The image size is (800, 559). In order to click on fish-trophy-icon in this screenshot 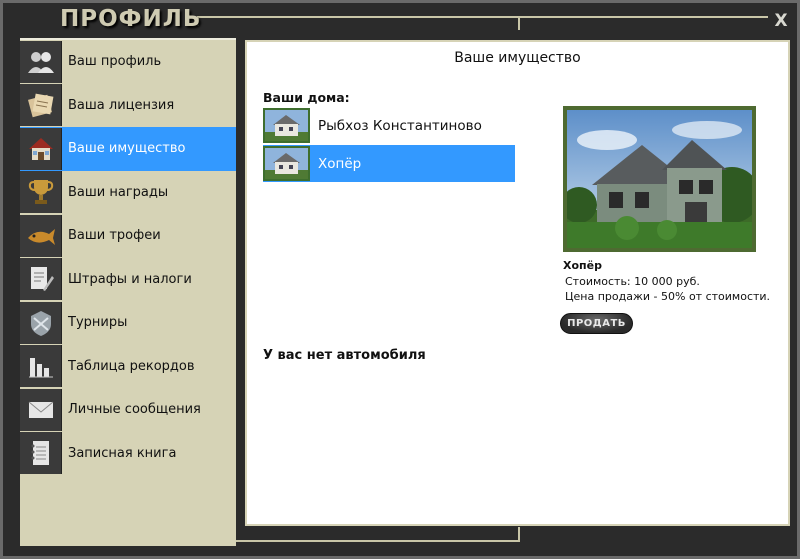, I will do `click(41, 235)`.